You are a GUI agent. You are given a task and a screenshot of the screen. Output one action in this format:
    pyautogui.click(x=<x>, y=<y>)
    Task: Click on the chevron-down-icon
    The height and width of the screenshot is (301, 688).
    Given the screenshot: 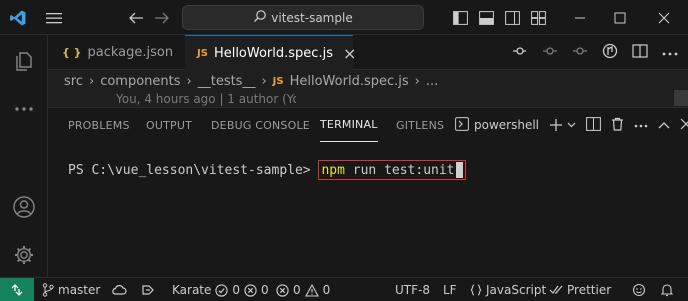 What is the action you would take?
    pyautogui.click(x=571, y=125)
    